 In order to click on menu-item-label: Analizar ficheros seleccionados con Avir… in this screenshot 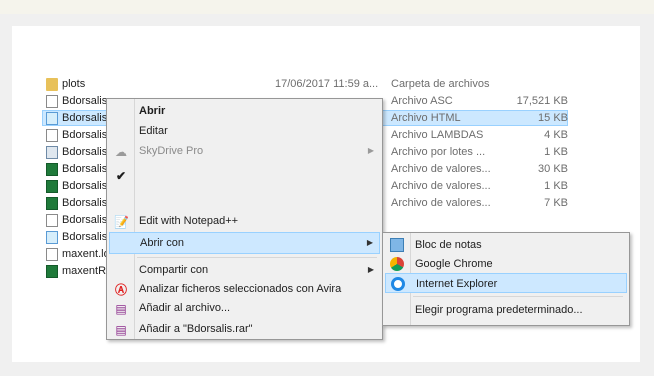, I will do `click(240, 289)`.